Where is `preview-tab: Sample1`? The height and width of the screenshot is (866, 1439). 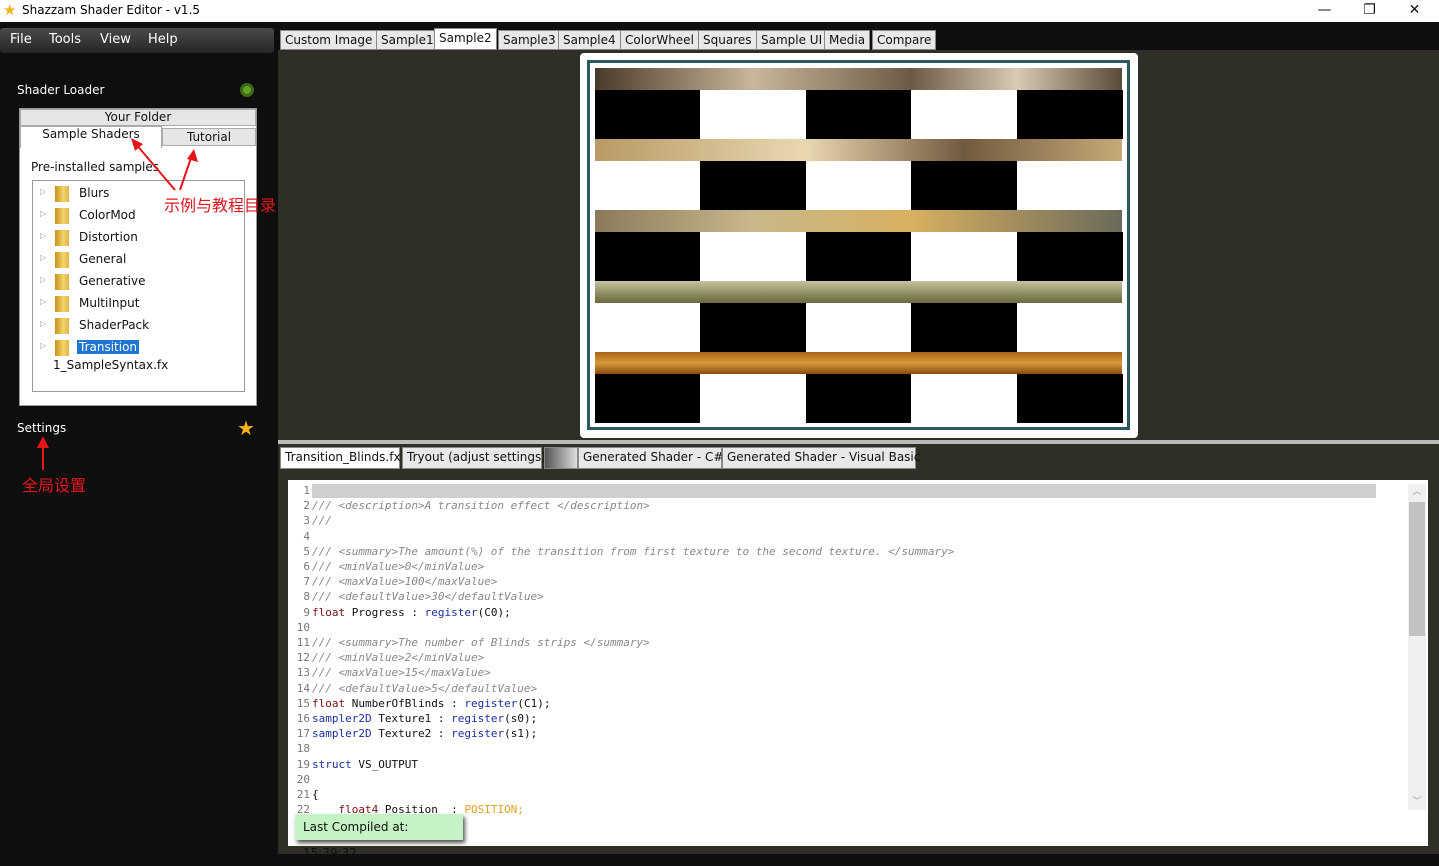 preview-tab: Sample1 is located at coordinates (407, 40).